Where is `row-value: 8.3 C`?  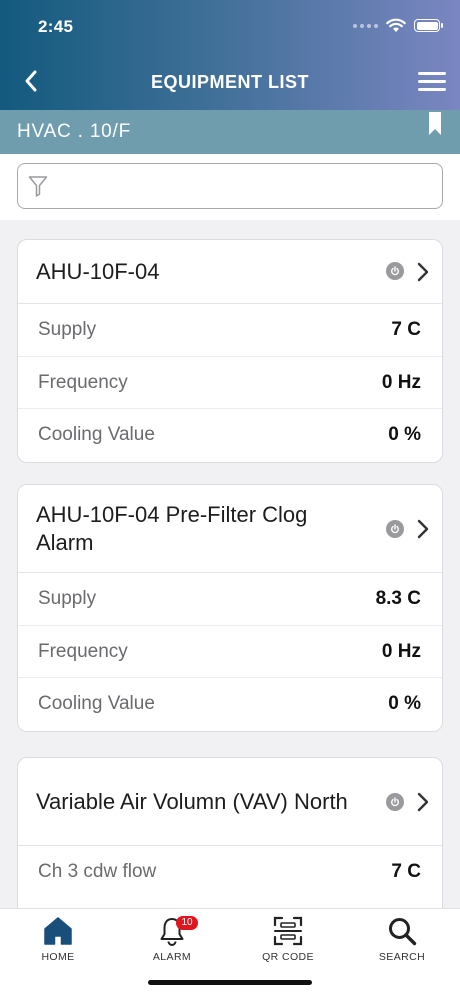 row-value: 8.3 C is located at coordinates (398, 598).